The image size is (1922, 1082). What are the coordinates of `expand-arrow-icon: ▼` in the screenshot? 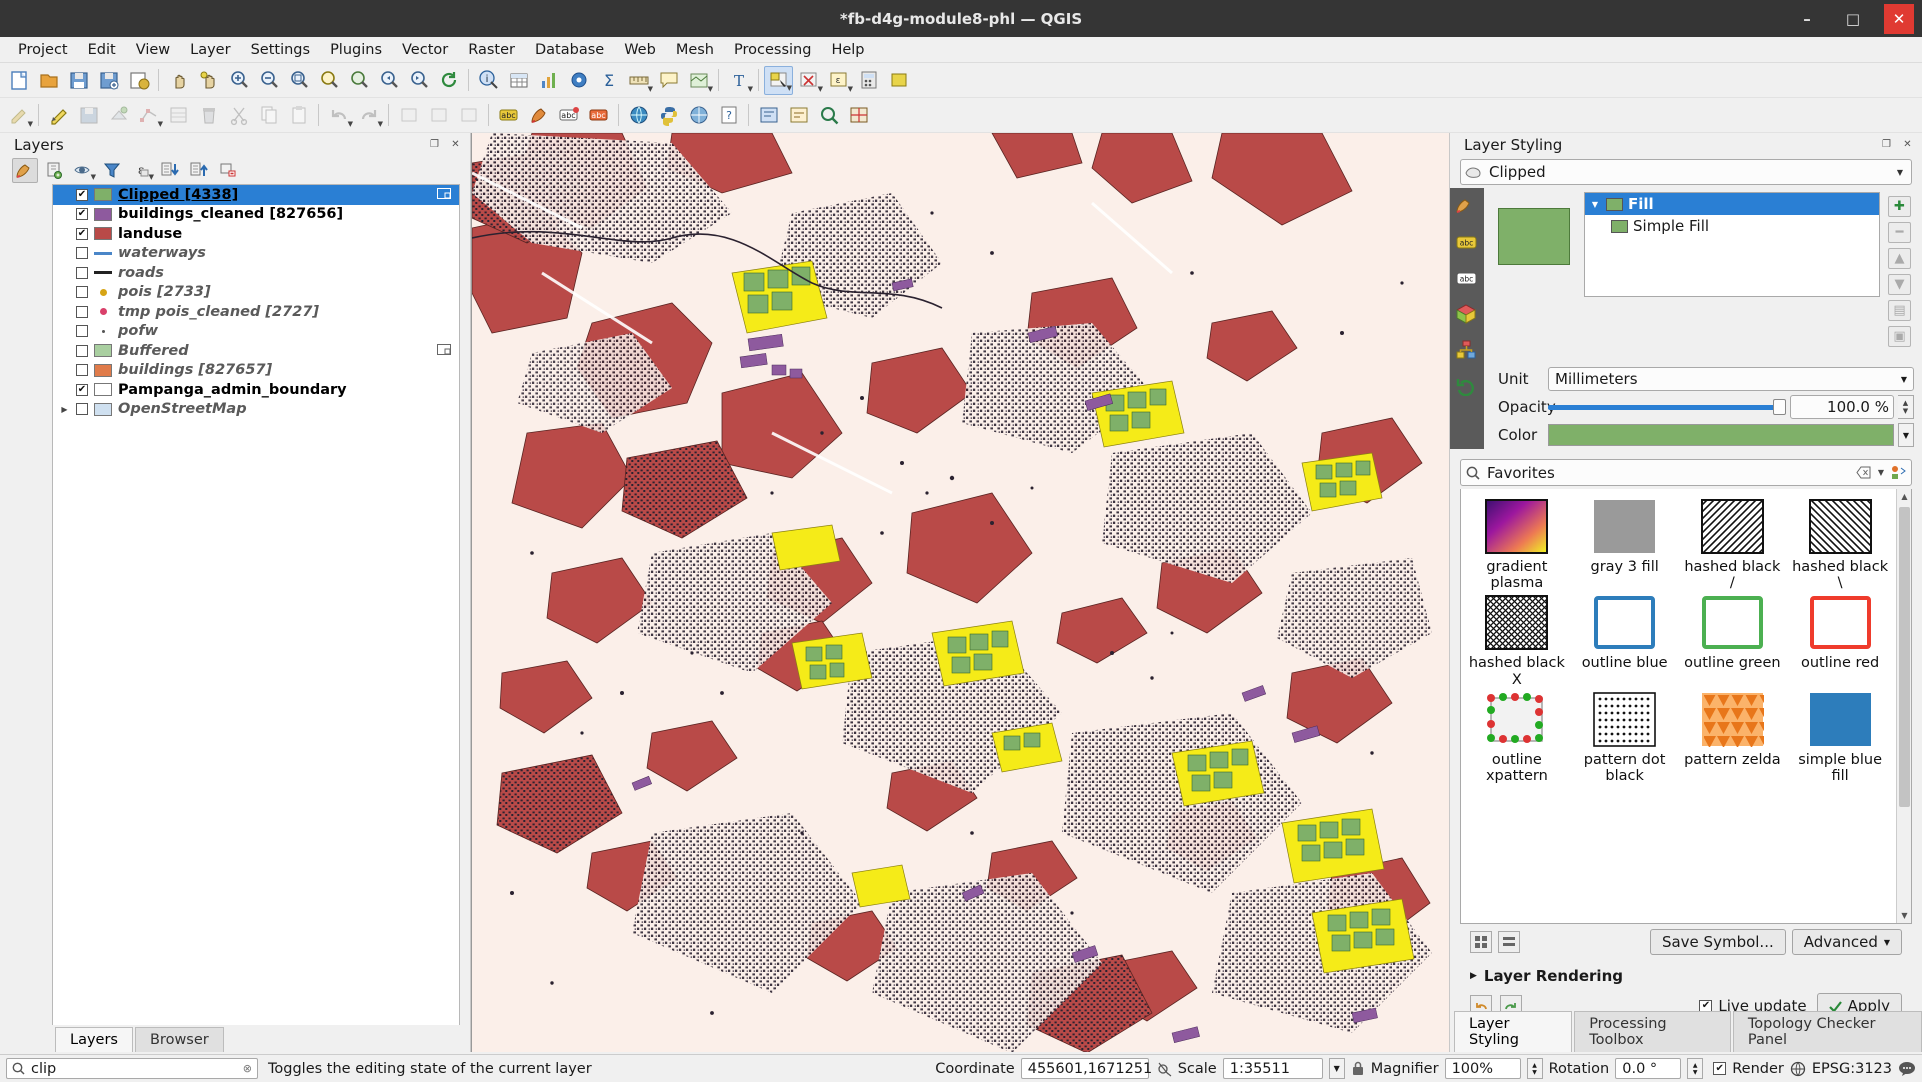 It's located at (1595, 204).